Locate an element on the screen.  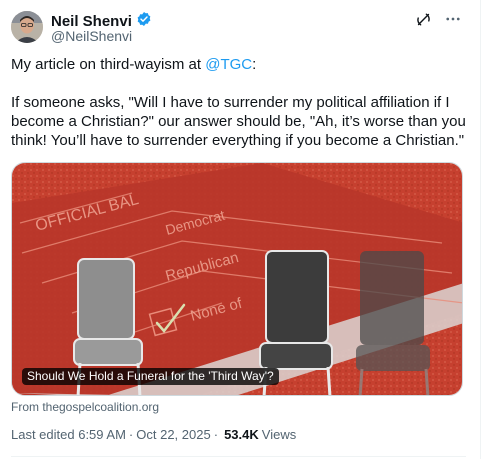
more-icon is located at coordinates (453, 19).